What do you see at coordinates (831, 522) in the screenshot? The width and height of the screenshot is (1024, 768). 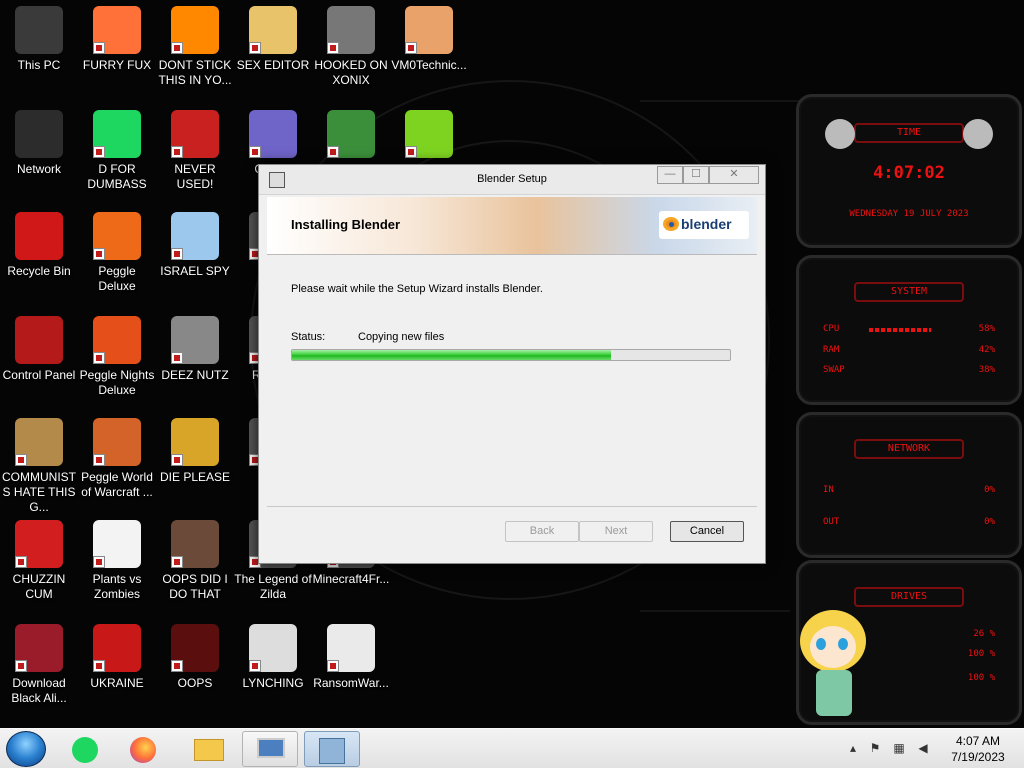 I see `row-label: OUT` at bounding box center [831, 522].